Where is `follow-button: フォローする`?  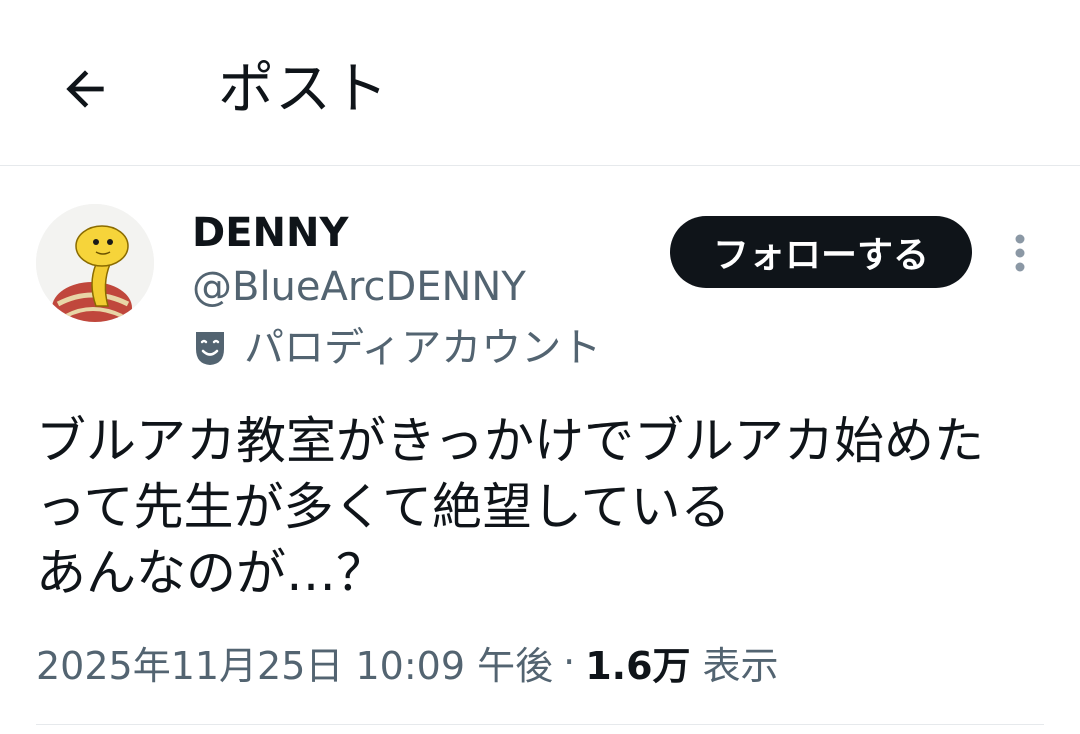
follow-button: フォローする is located at coordinates (821, 252).